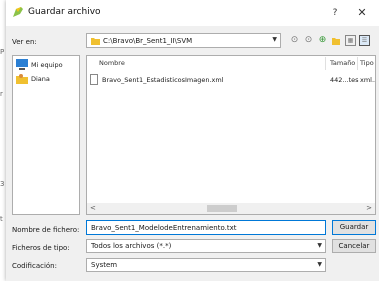  Describe the element at coordinates (350, 40) in the screenshot. I see `list-view-icon: ▦` at that location.